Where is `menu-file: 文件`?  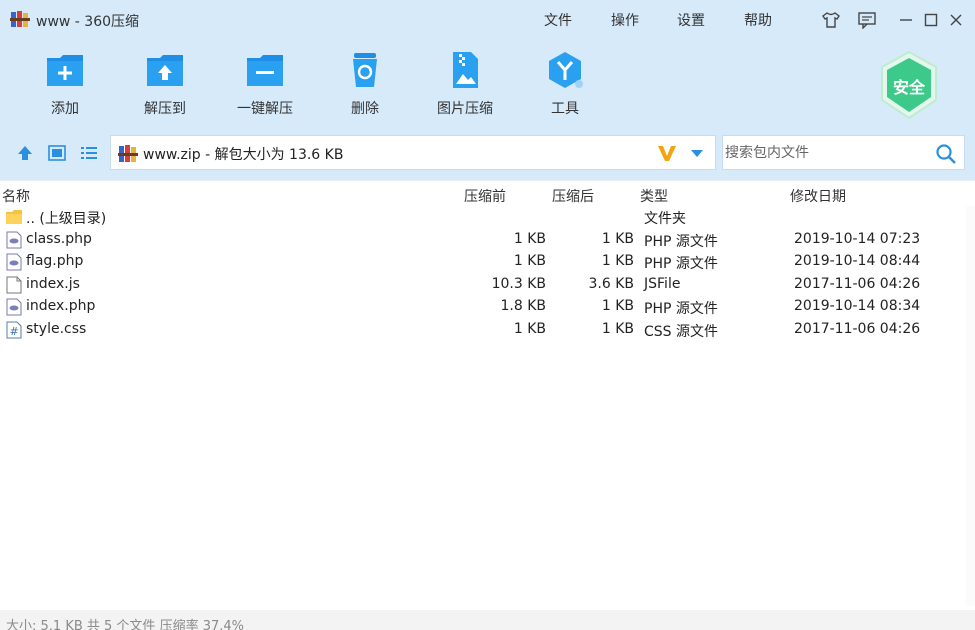
menu-file: 文件 is located at coordinates (558, 20).